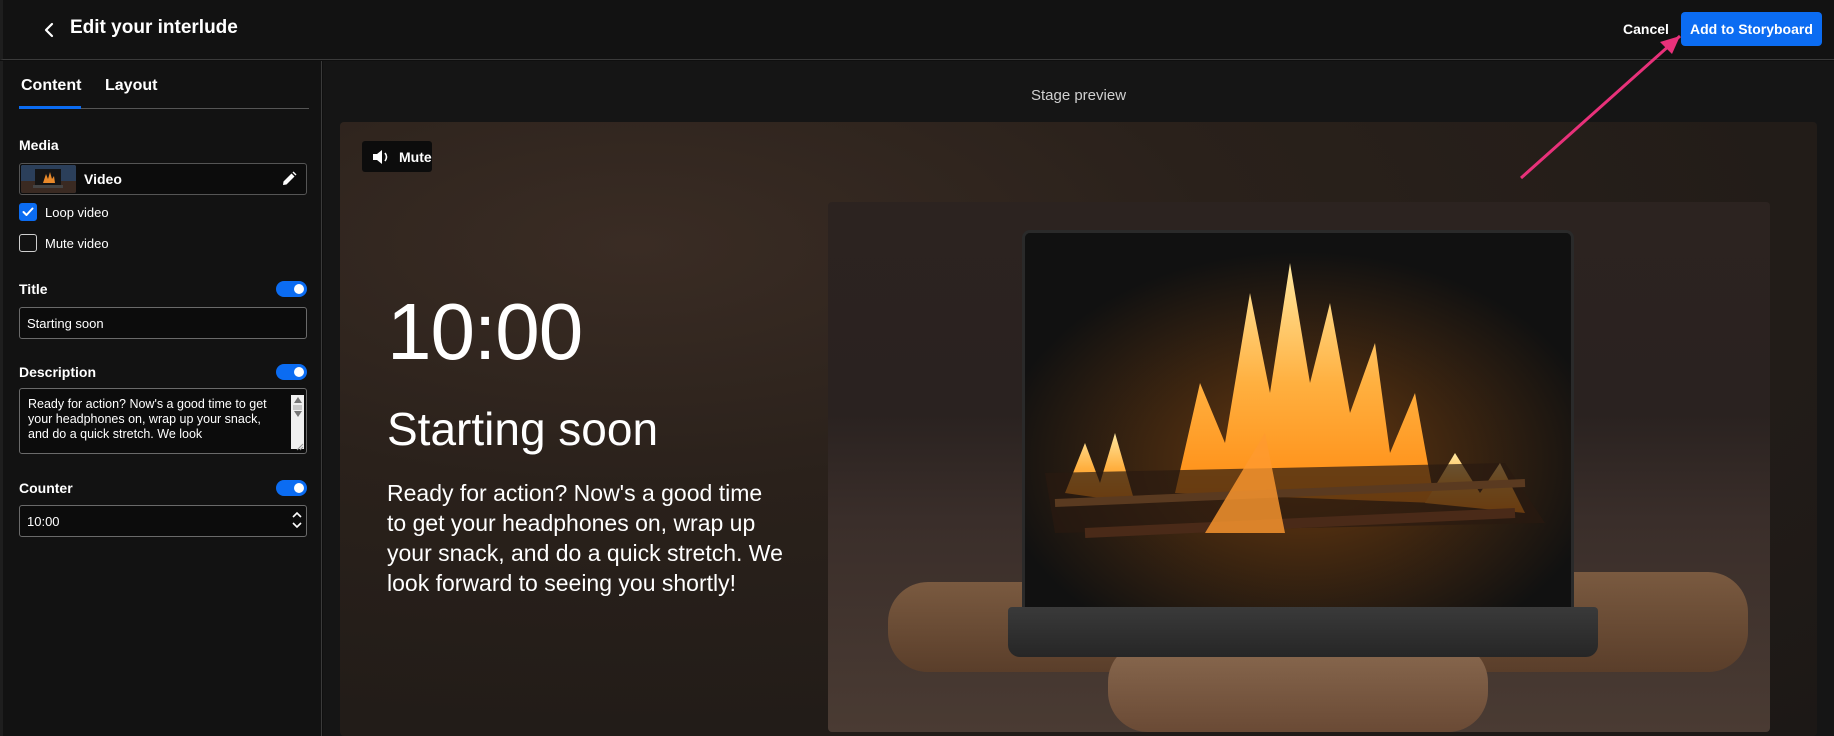 The height and width of the screenshot is (736, 1834). I want to click on loop-video-check, so click(28, 212).